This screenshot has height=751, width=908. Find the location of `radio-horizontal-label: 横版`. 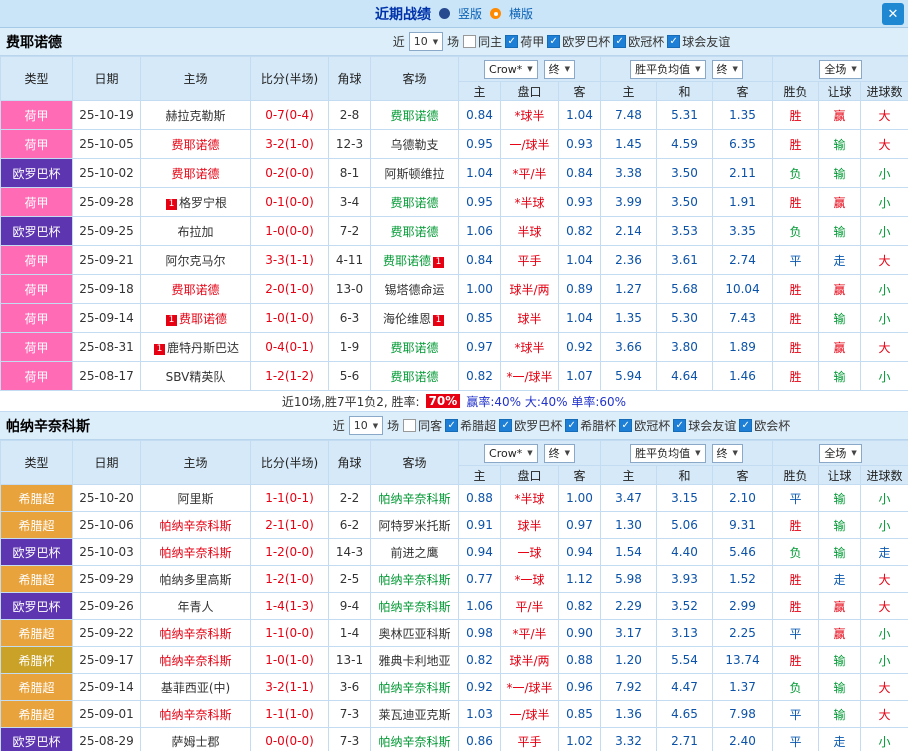

radio-horizontal-label: 横版 is located at coordinates (521, 13).